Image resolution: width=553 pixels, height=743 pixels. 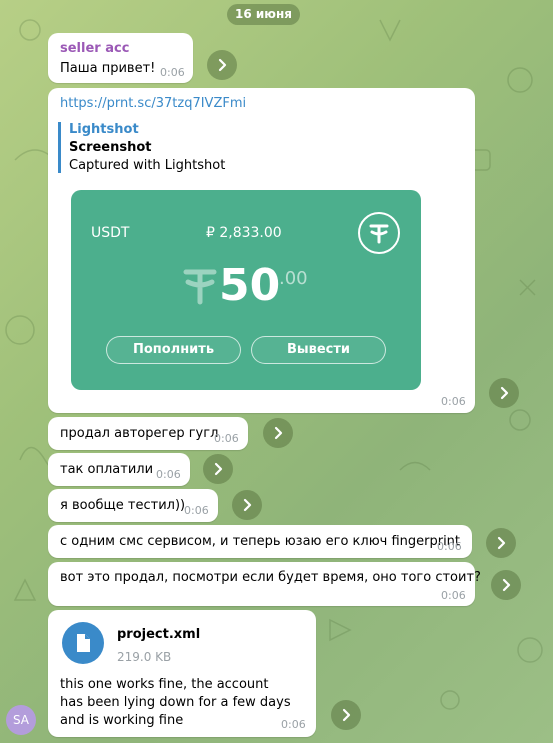 What do you see at coordinates (153, 103) in the screenshot?
I see `message-link: https://prnt.sc/37tzq7IVZFmi` at bounding box center [153, 103].